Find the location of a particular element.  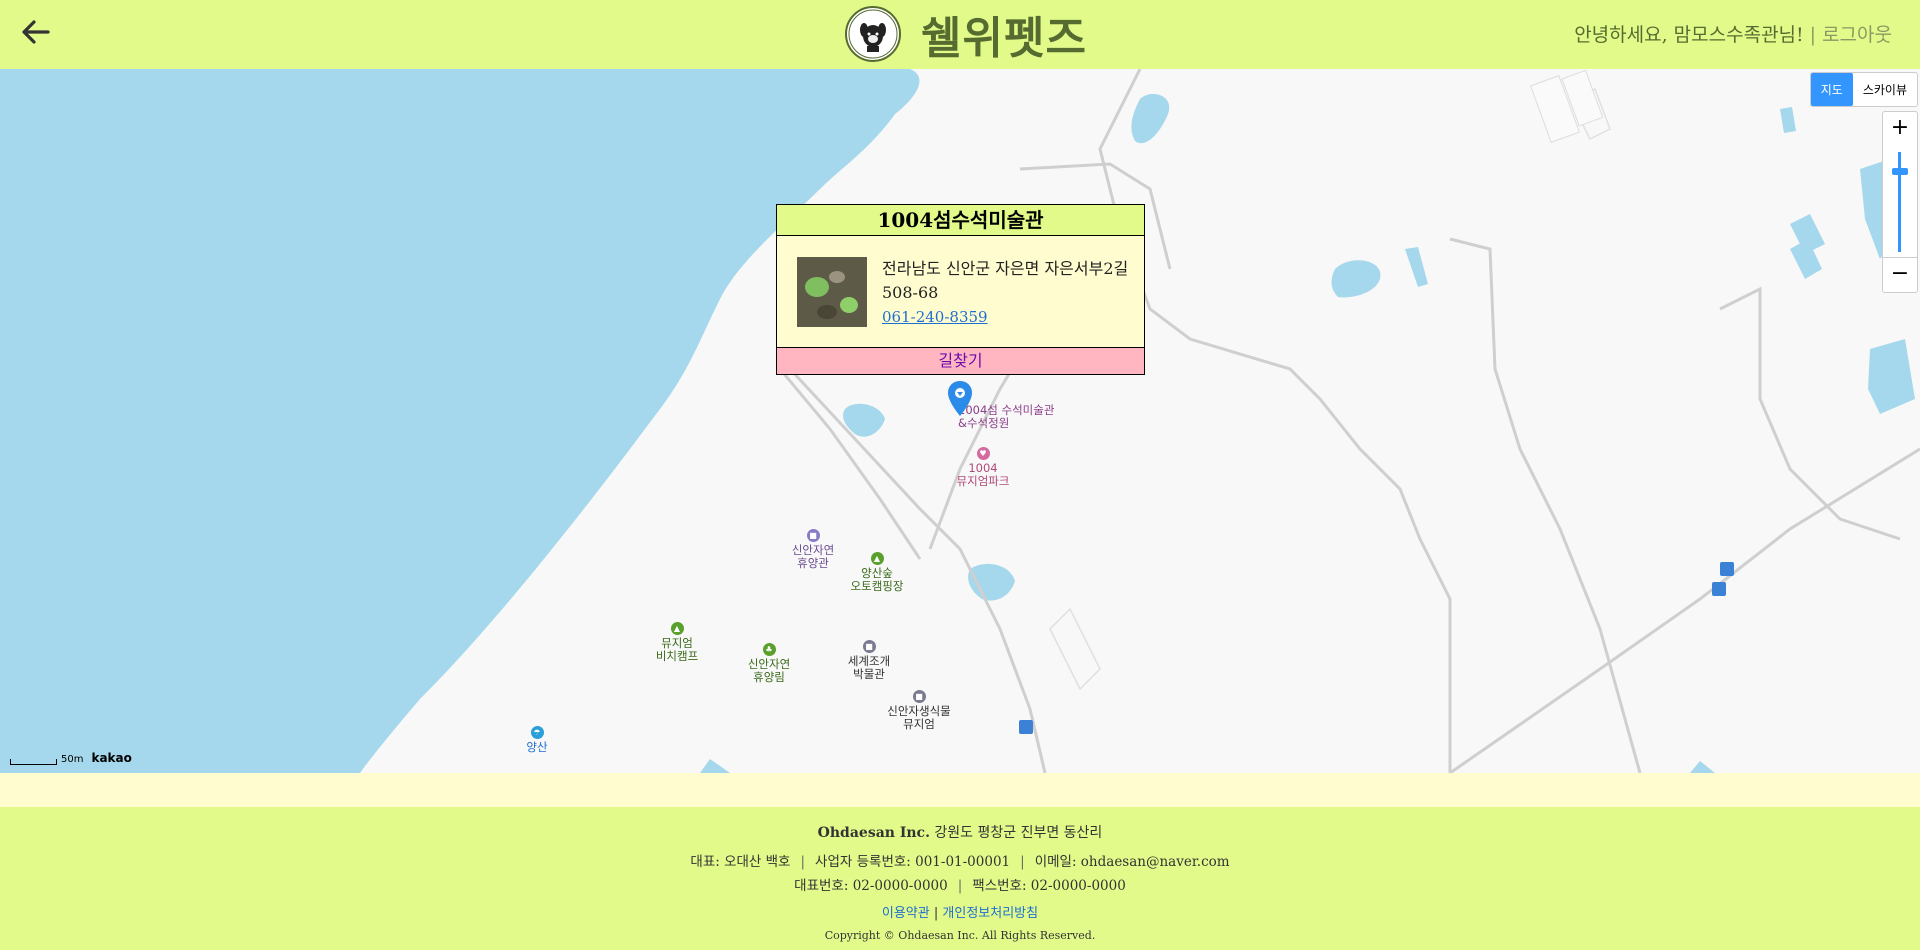

header: 쉘위펫즈 안녕하세요, 맘모스수족관님! | 로그아웃 is located at coordinates (960, 34).